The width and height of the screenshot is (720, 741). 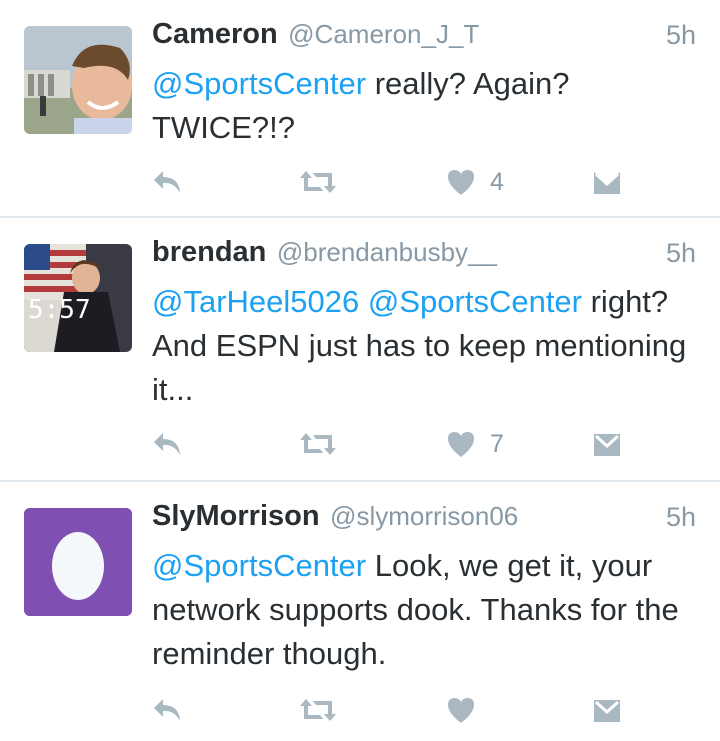 I want to click on display-name: Cameron, so click(x=215, y=34).